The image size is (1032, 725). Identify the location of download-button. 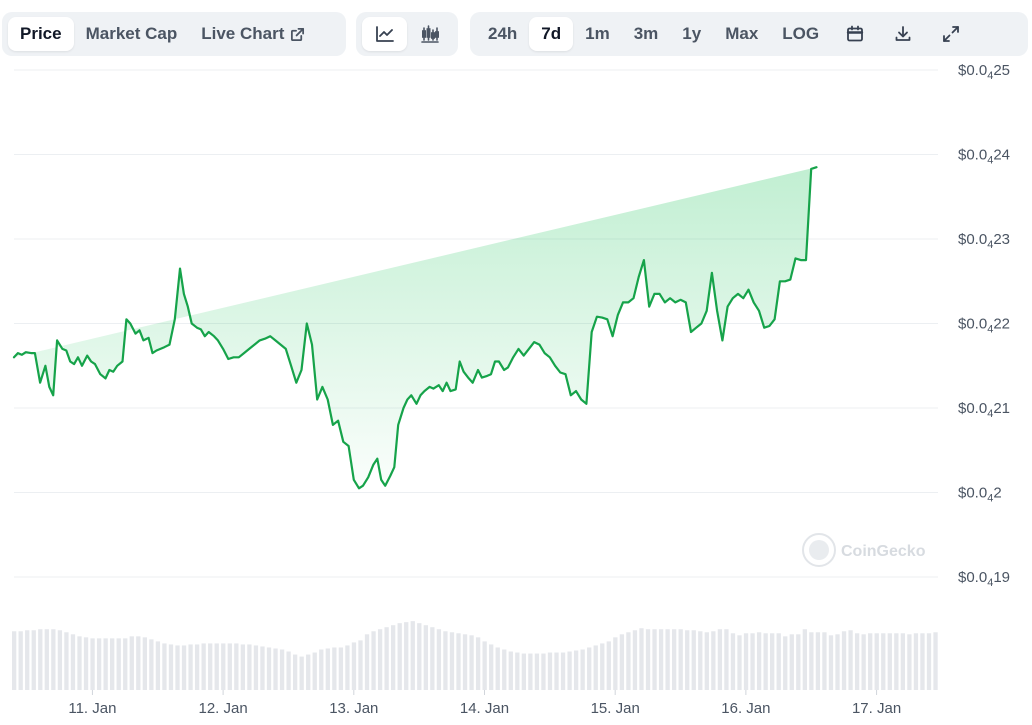
(903, 34).